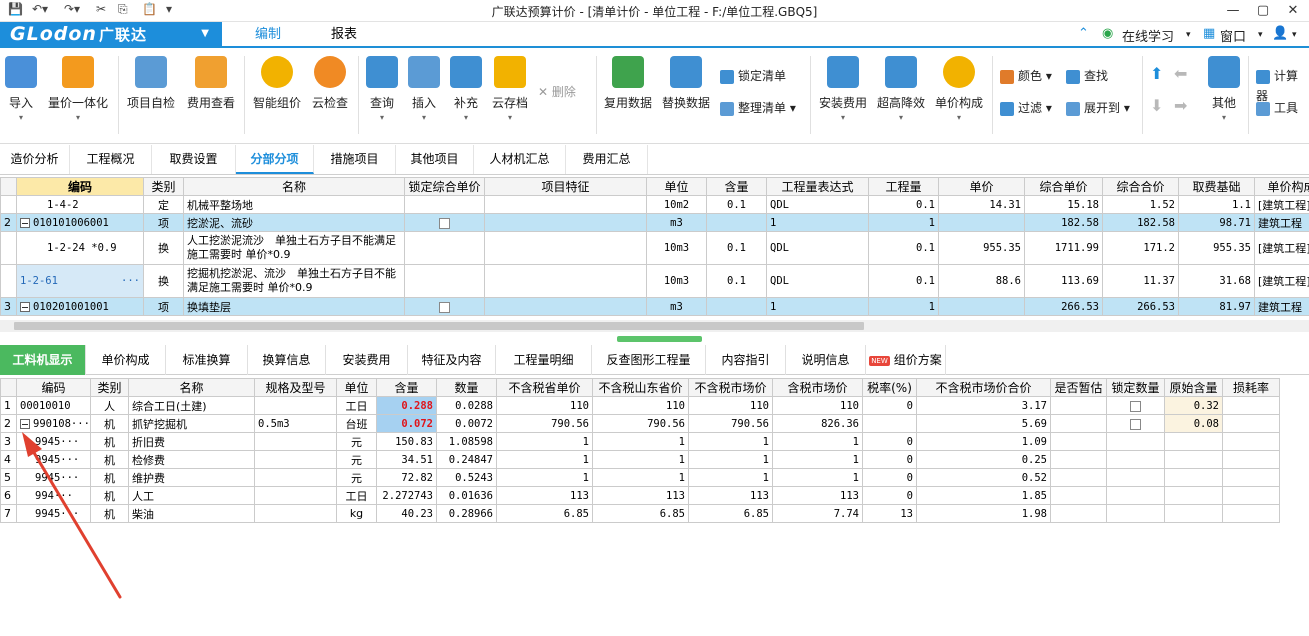 This screenshot has height=636, width=1309. What do you see at coordinates (268, 36) in the screenshot?
I see `tab-compile: 编制` at bounding box center [268, 36].